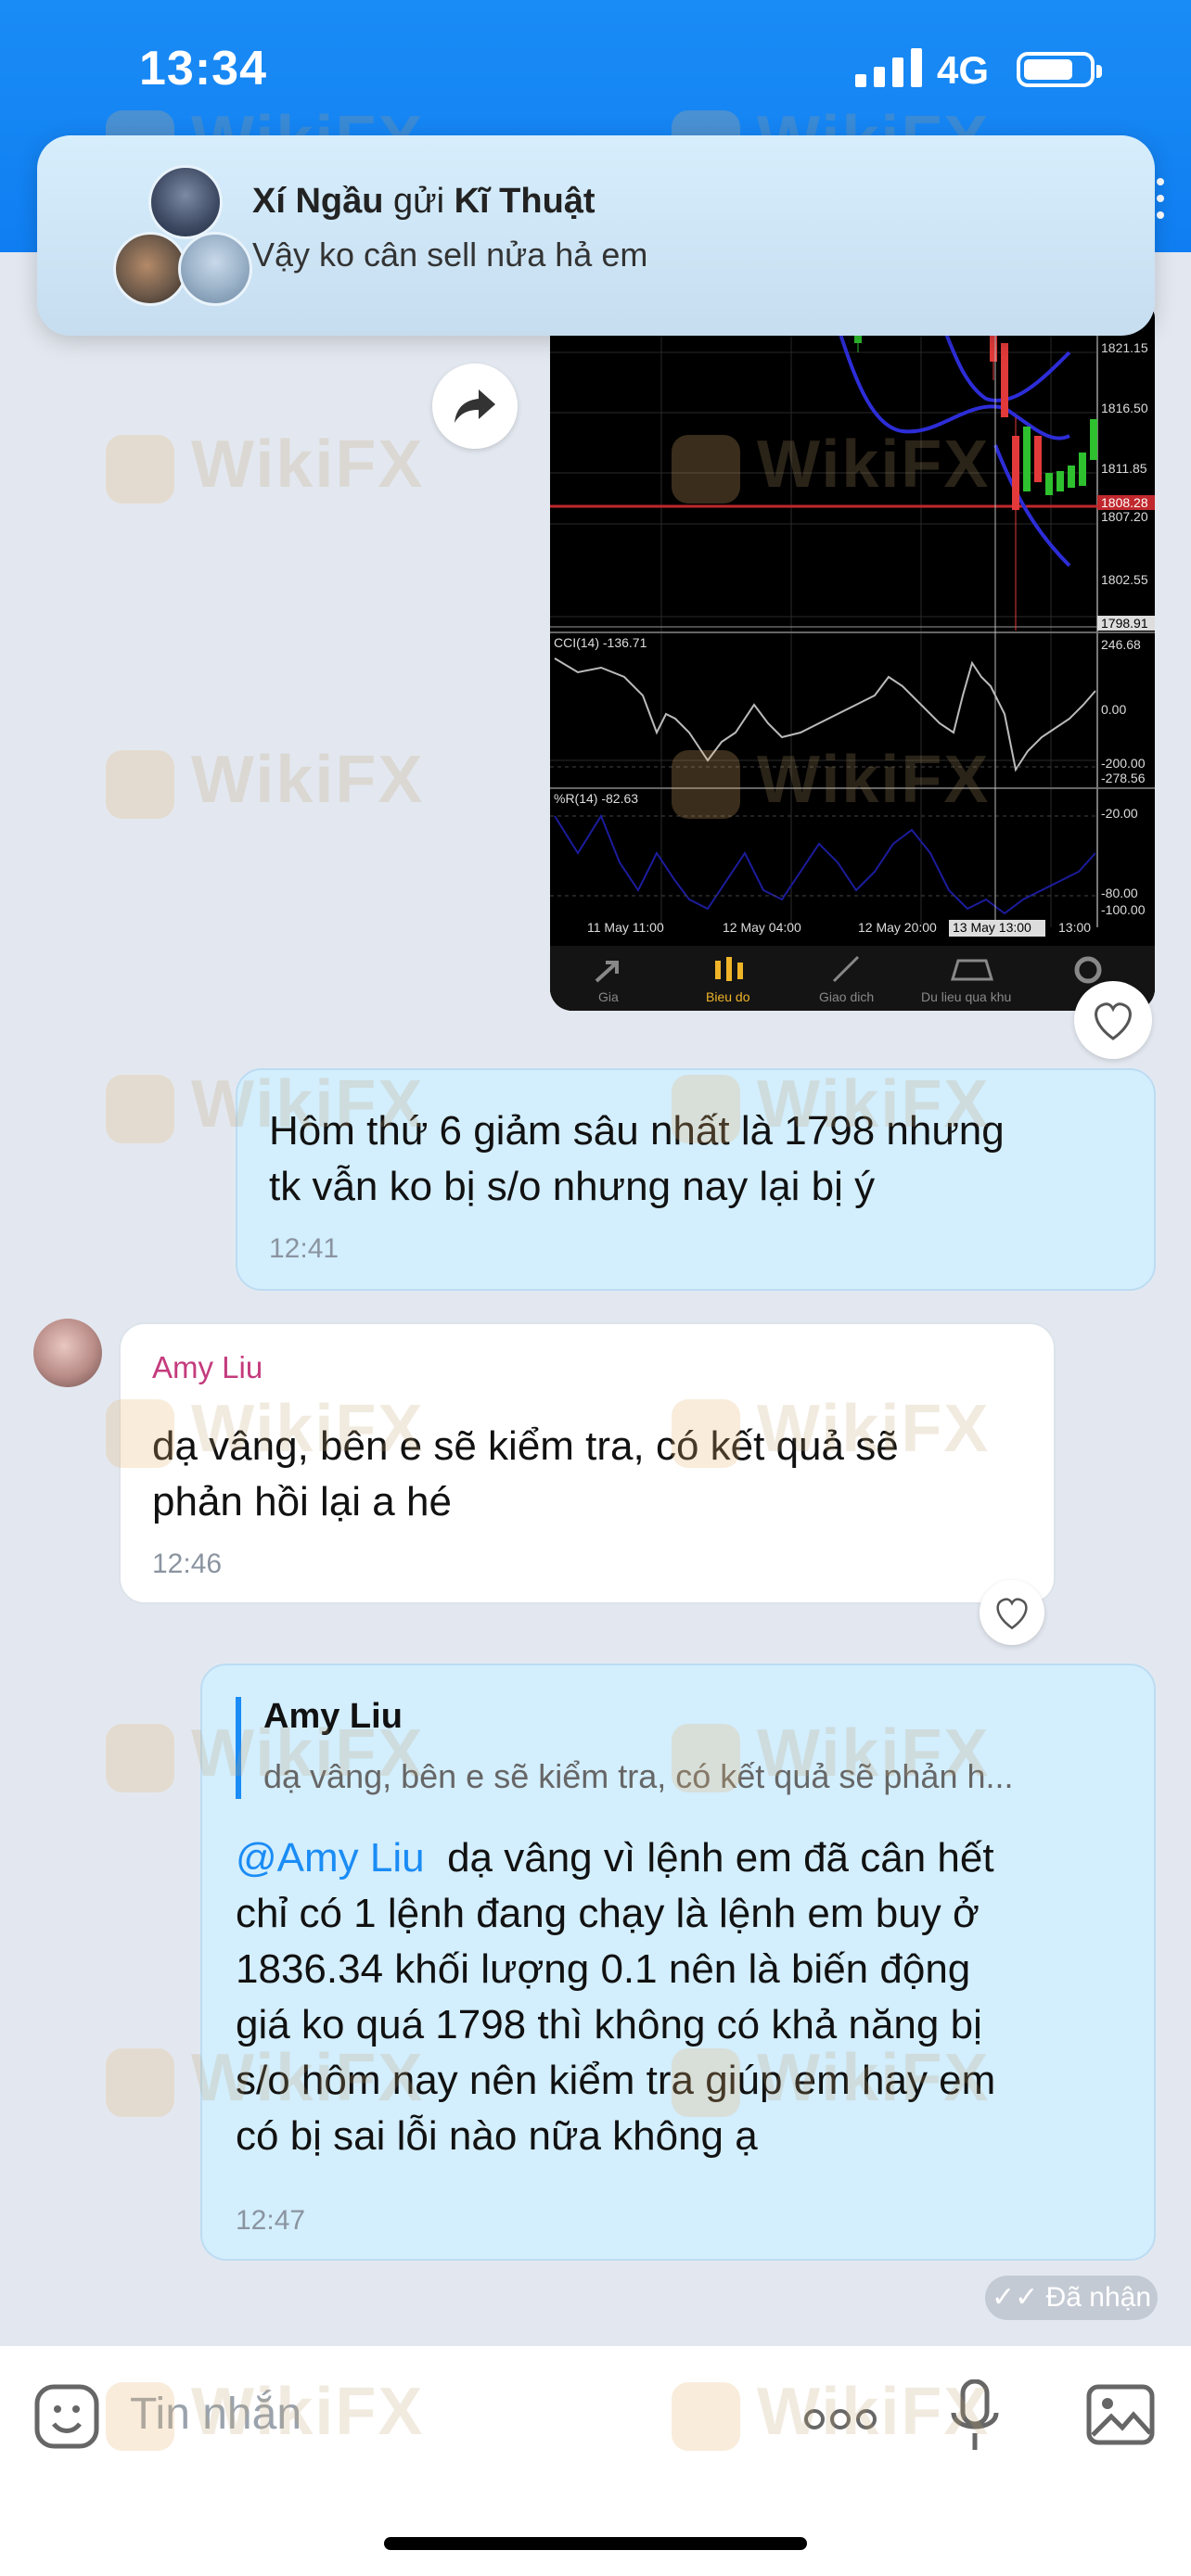 This screenshot has height=2576, width=1191. Describe the element at coordinates (203, 69) in the screenshot. I see `clock: 13:34` at that location.